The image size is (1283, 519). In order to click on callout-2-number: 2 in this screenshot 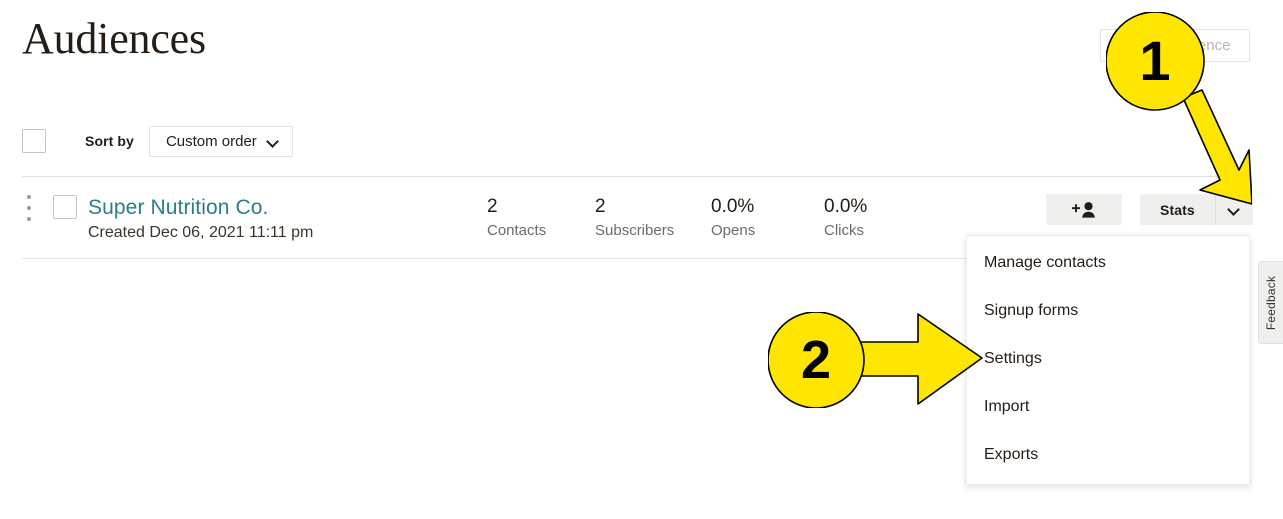, I will do `click(816, 360)`.